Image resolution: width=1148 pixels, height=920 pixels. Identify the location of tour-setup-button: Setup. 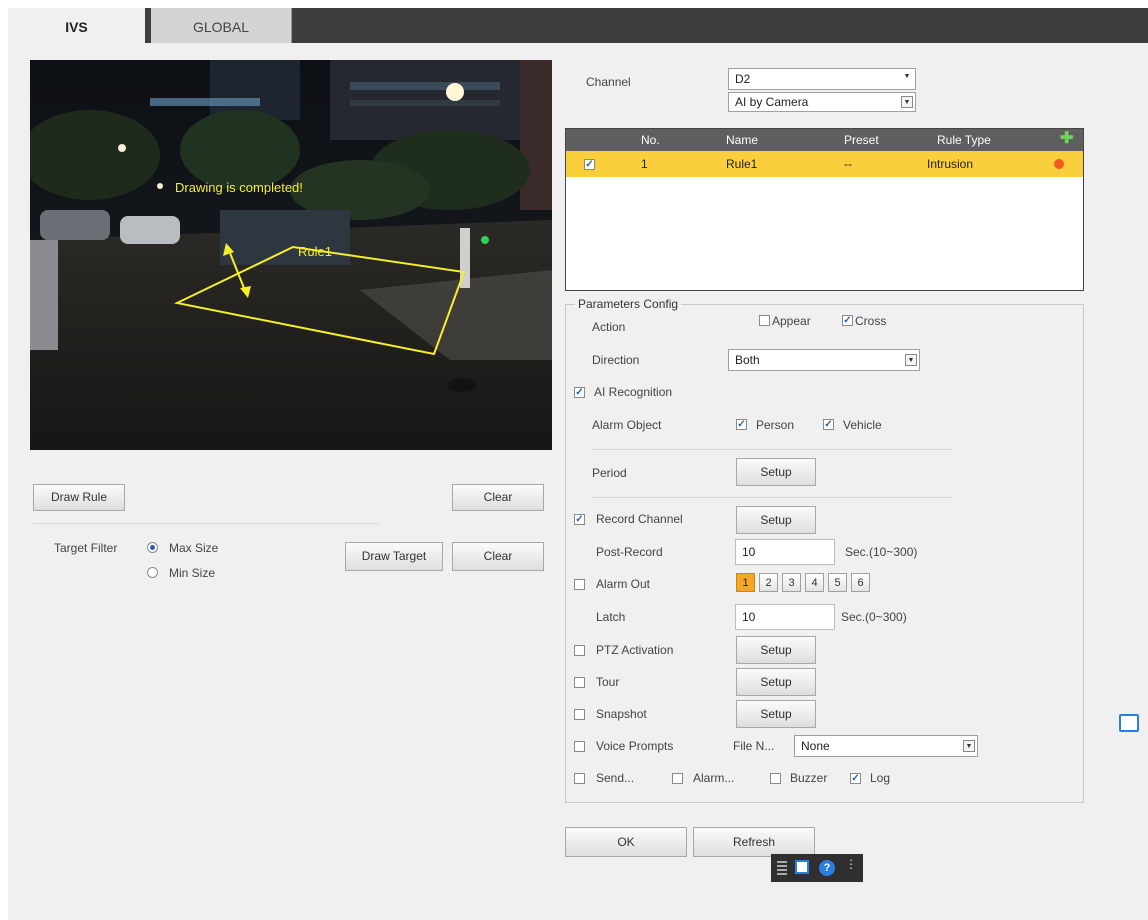
(776, 682).